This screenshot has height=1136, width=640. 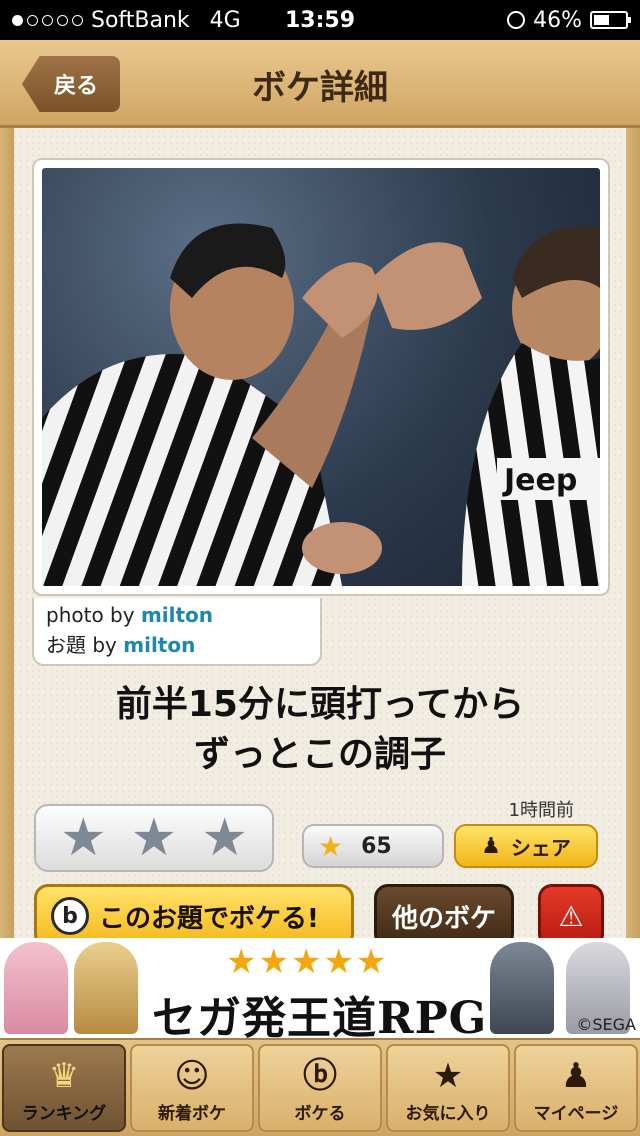 What do you see at coordinates (491, 846) in the screenshot?
I see `share-person-icon: ♟` at bounding box center [491, 846].